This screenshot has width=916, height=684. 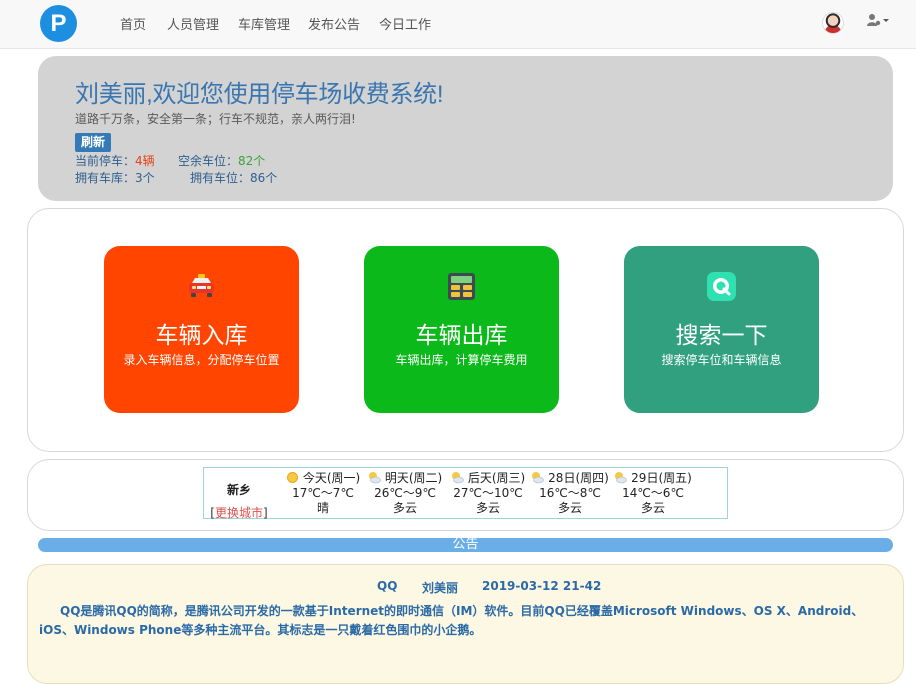 I want to click on caret-down-icon, so click(x=886, y=20).